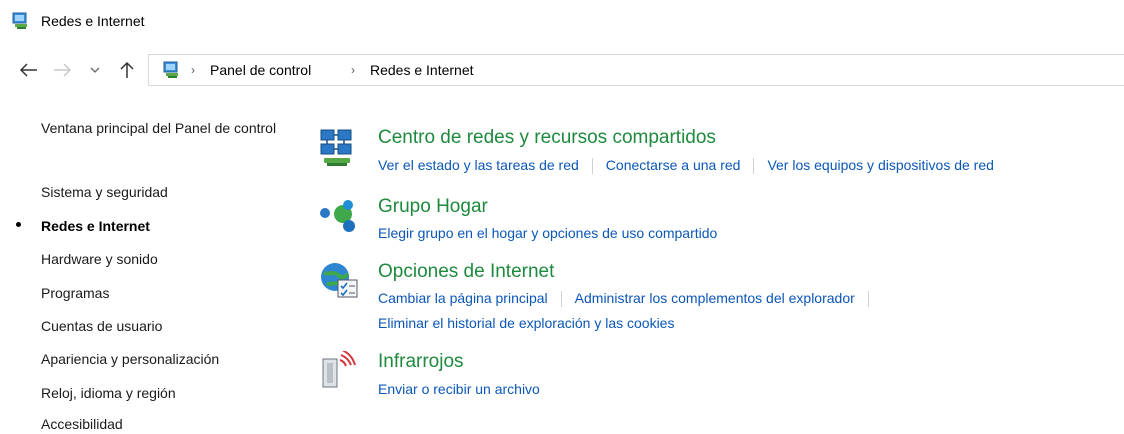 The height and width of the screenshot is (434, 1124). I want to click on category-links: Enviar o recibir un archivo, so click(459, 389).